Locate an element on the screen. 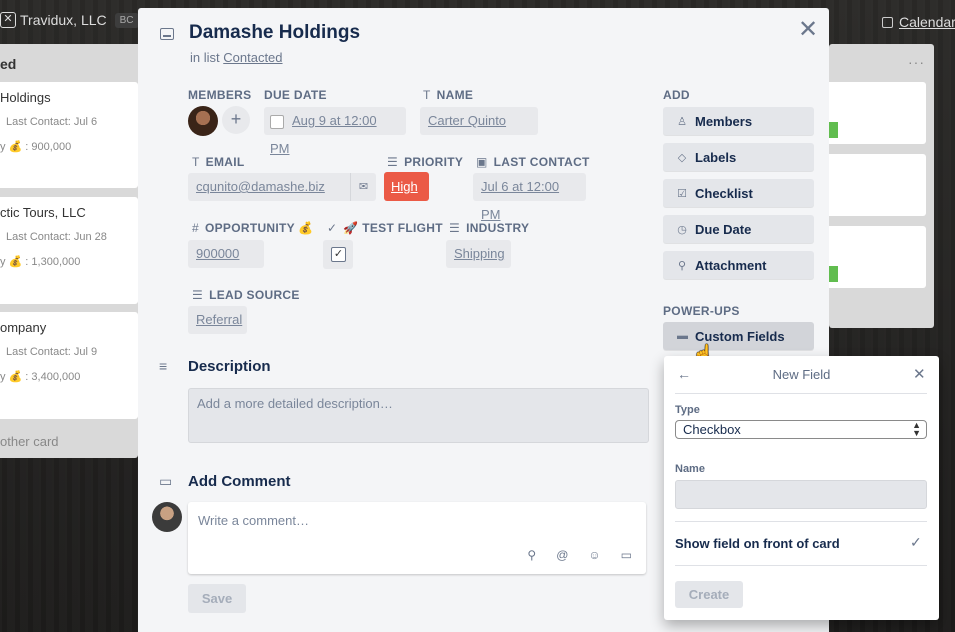 This screenshot has height=632, width=955. person-icon: ♙ is located at coordinates (682, 121).